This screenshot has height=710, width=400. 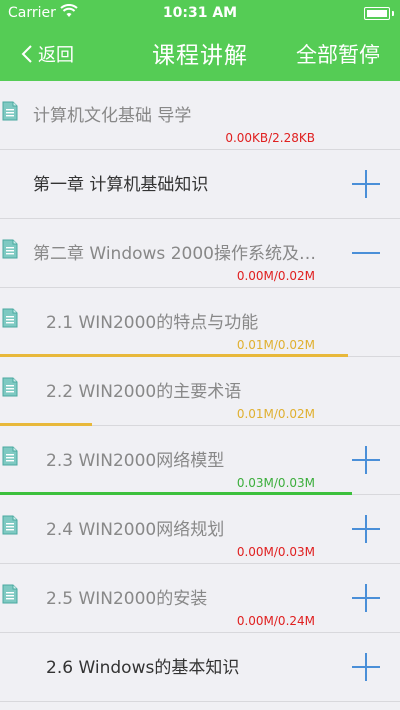 I want to click on list-item: 2.2 WIN2000的主要术语 0.01M/0.02M, so click(x=200, y=391).